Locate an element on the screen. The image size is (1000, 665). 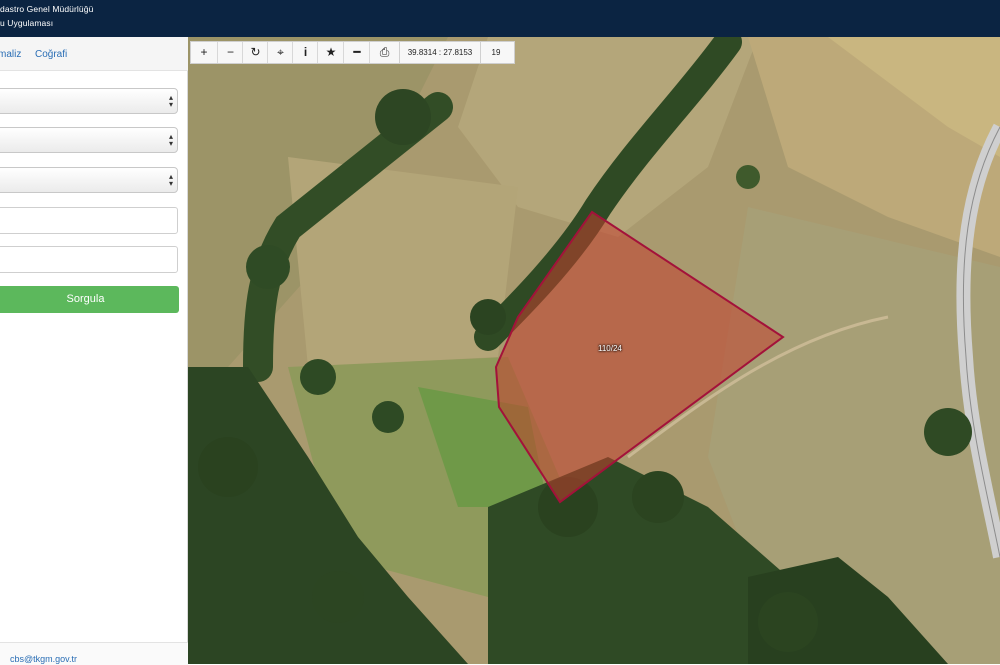
zoom-level: 19 is located at coordinates (496, 52).